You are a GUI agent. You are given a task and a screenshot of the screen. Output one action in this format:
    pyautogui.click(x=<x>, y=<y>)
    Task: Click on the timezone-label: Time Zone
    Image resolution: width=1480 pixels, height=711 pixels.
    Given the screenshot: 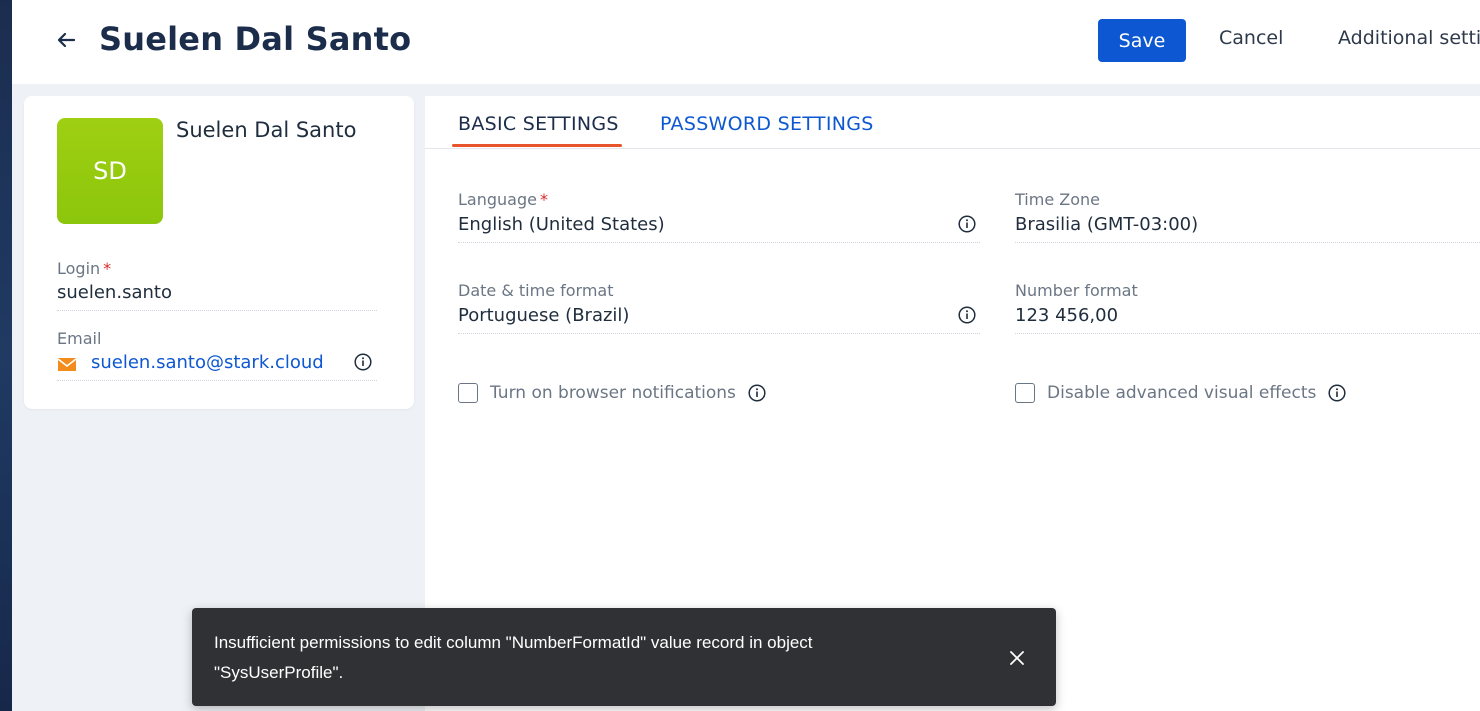 What is the action you would take?
    pyautogui.click(x=1057, y=199)
    